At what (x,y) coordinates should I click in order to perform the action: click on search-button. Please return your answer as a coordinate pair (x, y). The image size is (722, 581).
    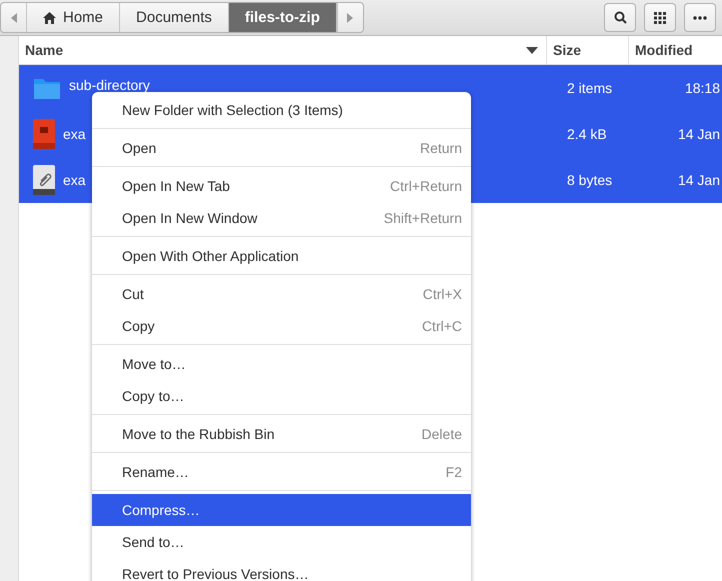
    Looking at the image, I should click on (620, 17).